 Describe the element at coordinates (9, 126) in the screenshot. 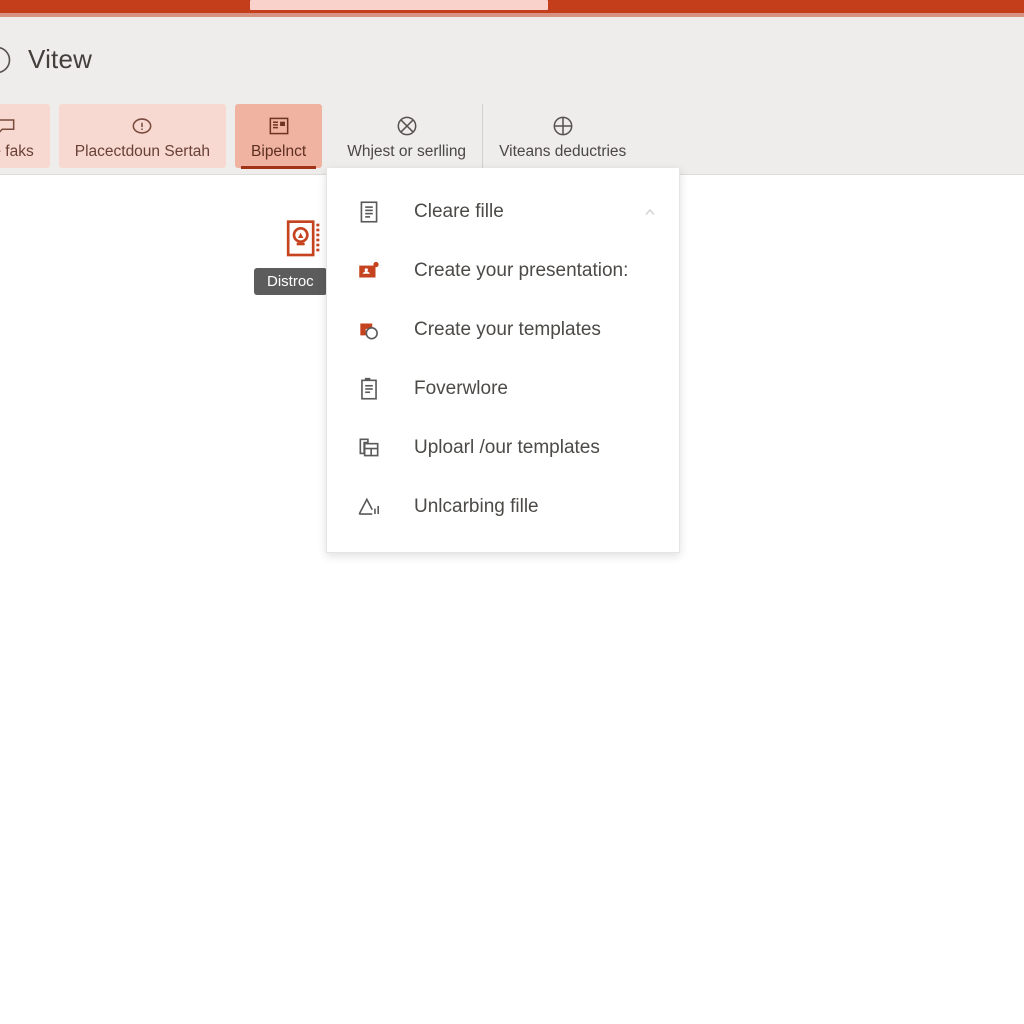

I see `speech-bubble-icon` at that location.